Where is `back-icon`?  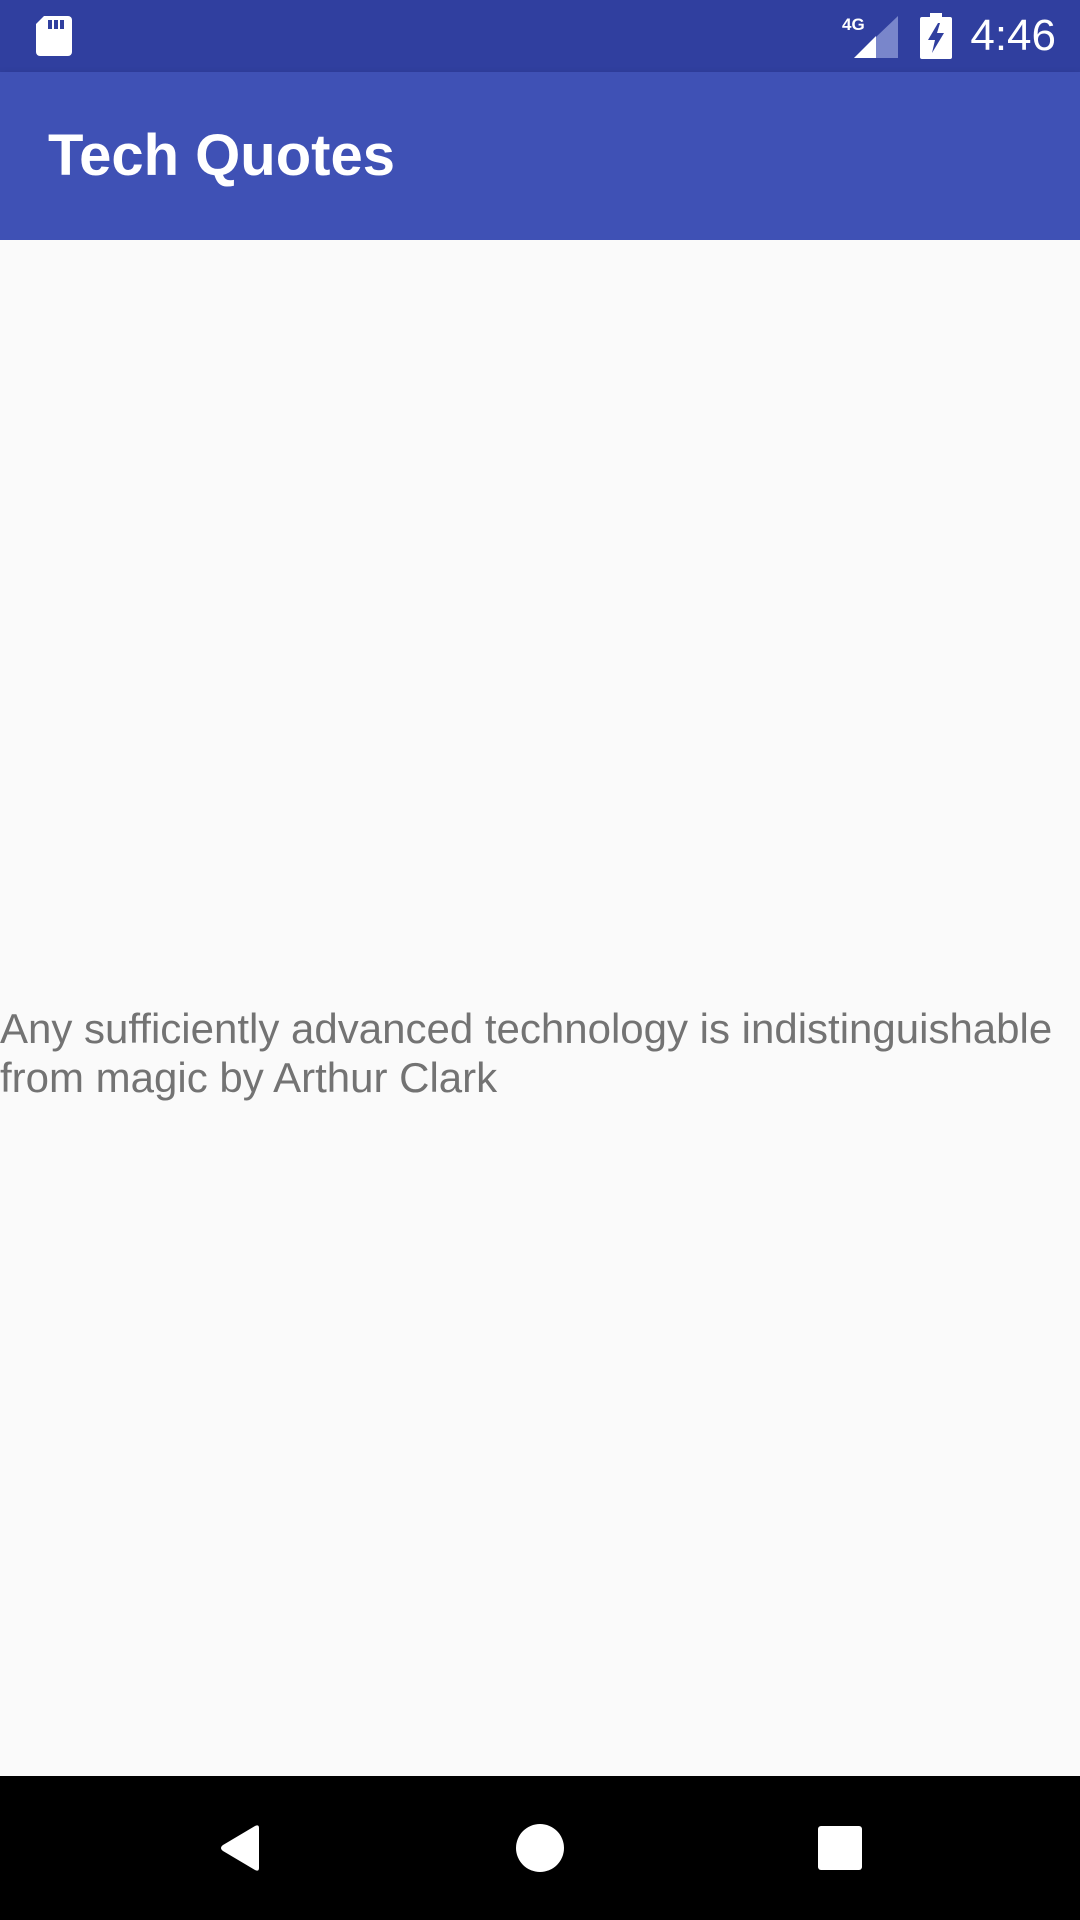 back-icon is located at coordinates (240, 1848).